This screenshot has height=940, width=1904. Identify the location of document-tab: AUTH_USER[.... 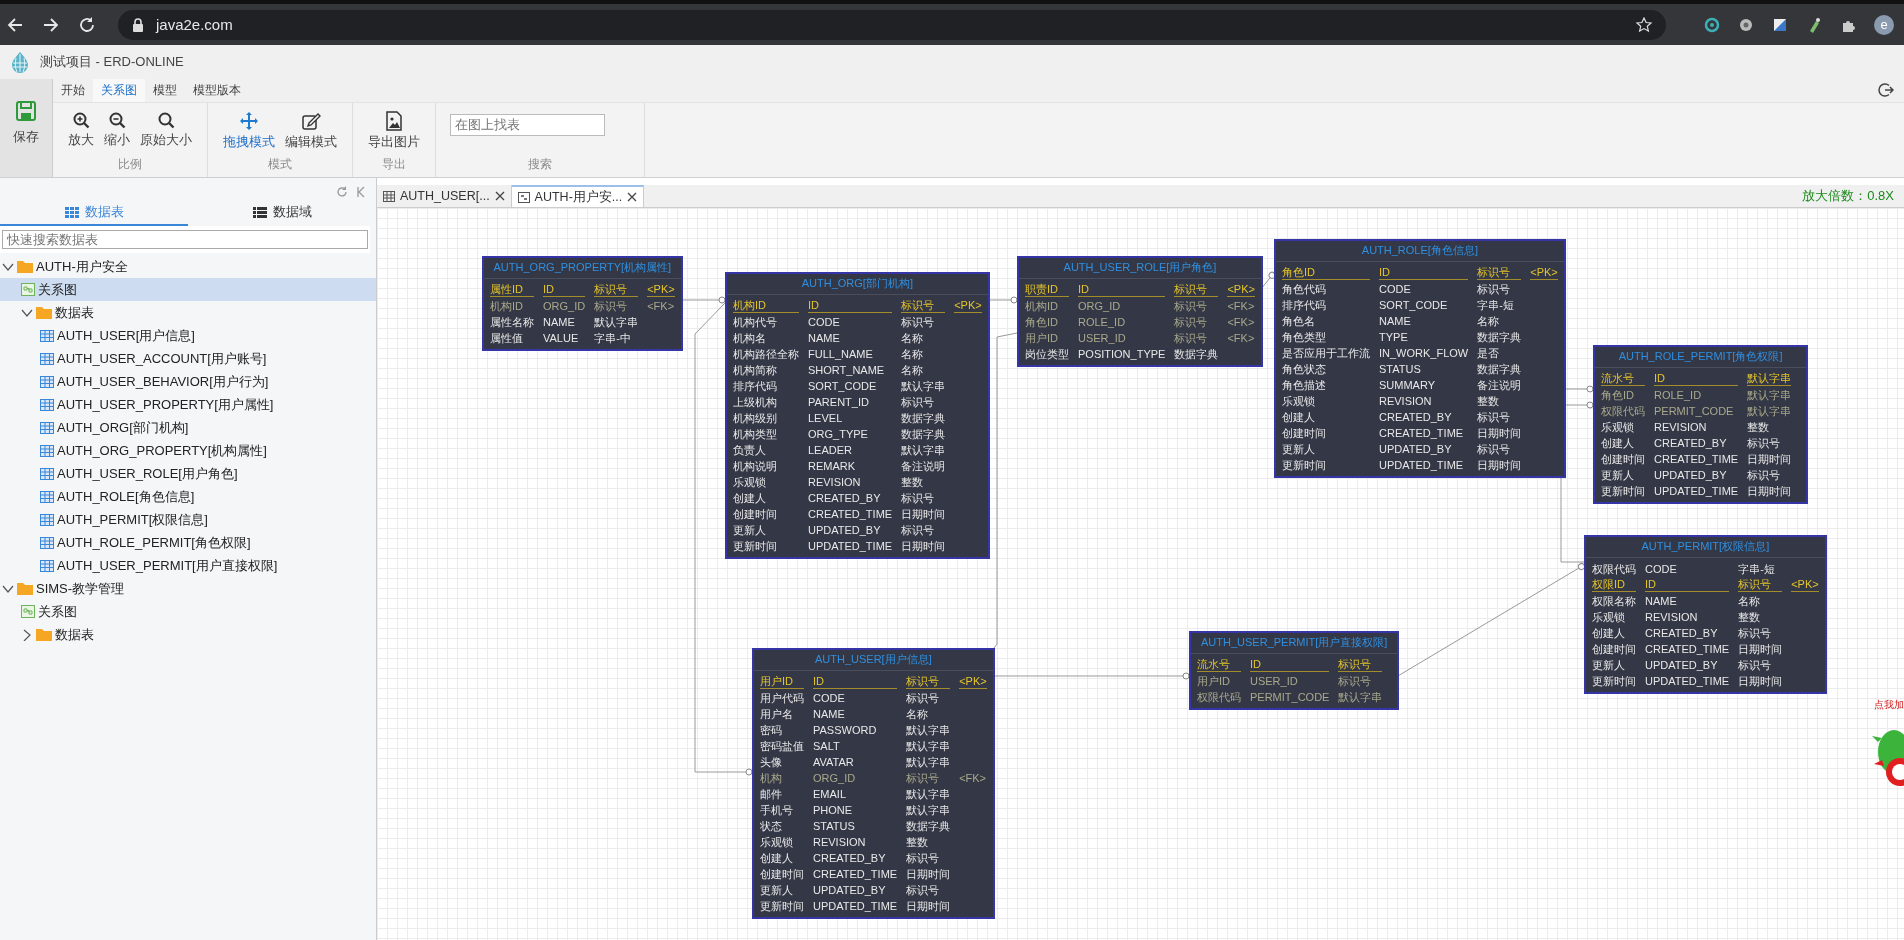
(444, 196).